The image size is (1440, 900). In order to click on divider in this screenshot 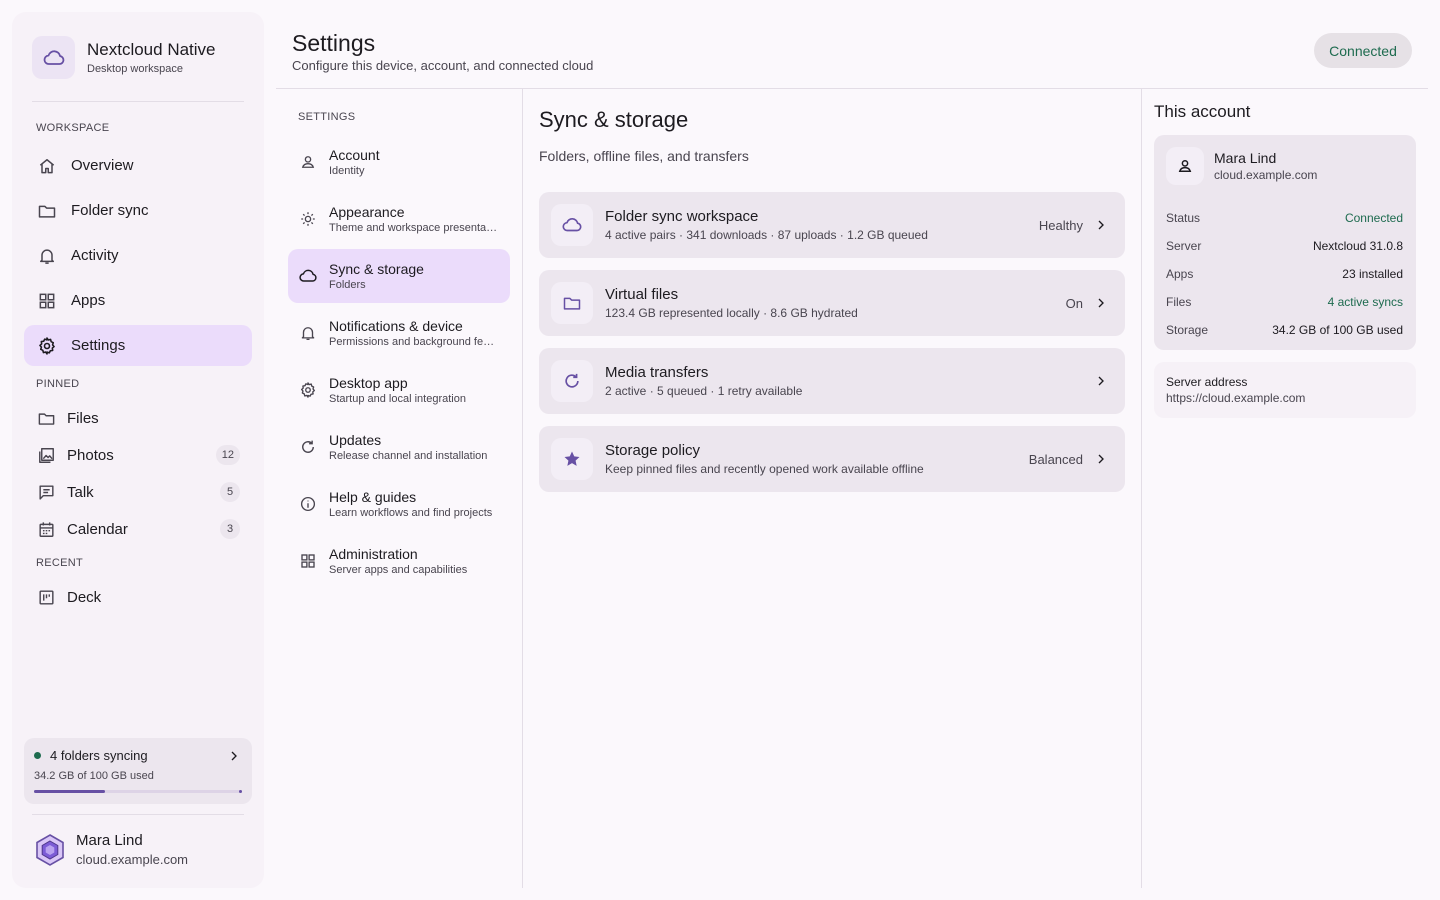, I will do `click(138, 101)`.